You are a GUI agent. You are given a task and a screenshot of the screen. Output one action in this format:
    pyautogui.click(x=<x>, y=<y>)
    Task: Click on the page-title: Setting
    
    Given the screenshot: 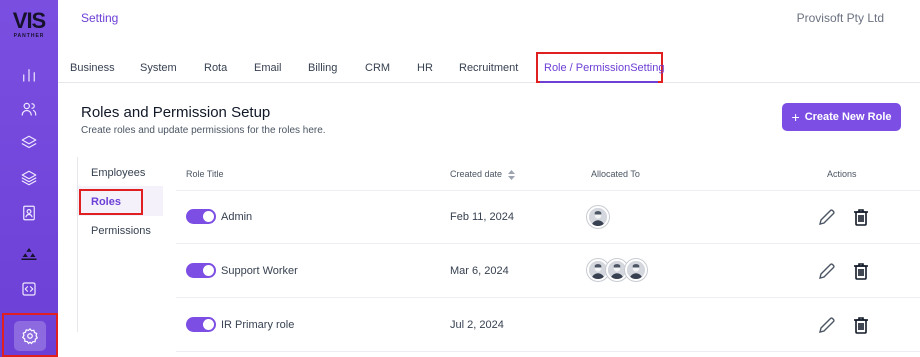 What is the action you would take?
    pyautogui.click(x=100, y=18)
    